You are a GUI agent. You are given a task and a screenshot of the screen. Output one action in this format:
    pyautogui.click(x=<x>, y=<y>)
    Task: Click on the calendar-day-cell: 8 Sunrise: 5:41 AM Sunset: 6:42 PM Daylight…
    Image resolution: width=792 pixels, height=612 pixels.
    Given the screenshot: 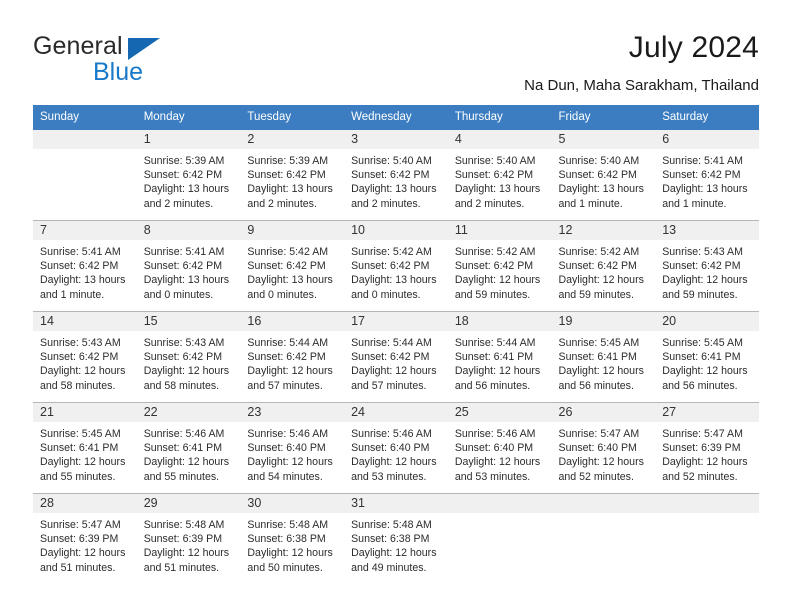 What is the action you would take?
    pyautogui.click(x=188, y=266)
    